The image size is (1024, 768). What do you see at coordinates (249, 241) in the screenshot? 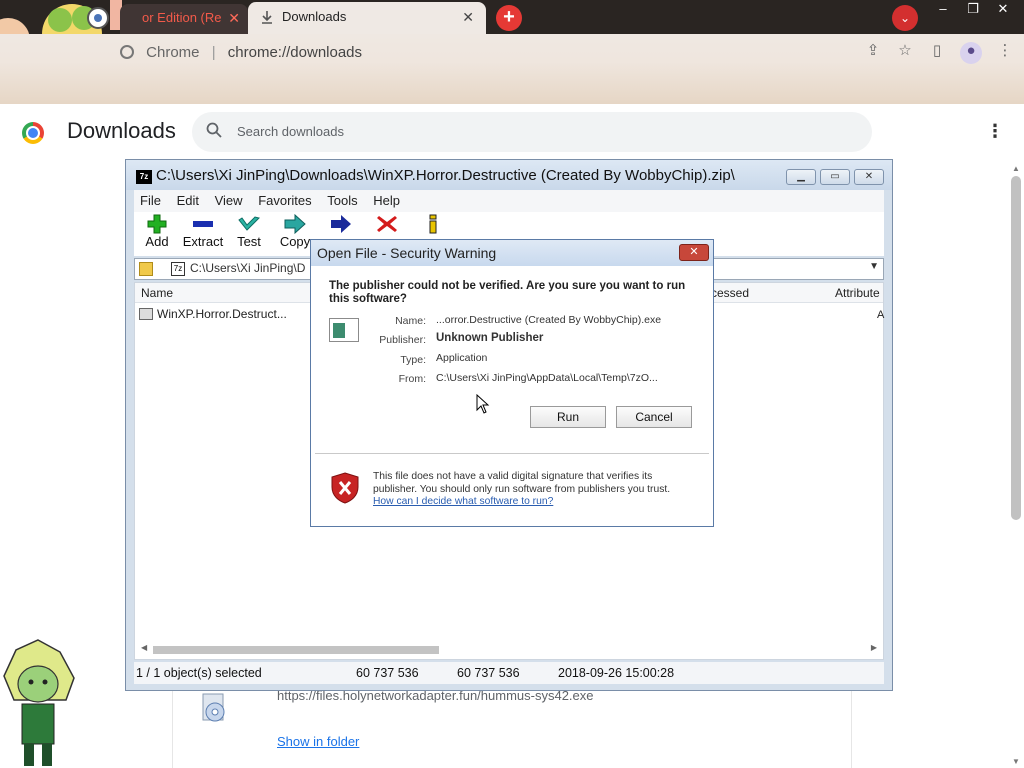
I see `test-label: Test` at bounding box center [249, 241].